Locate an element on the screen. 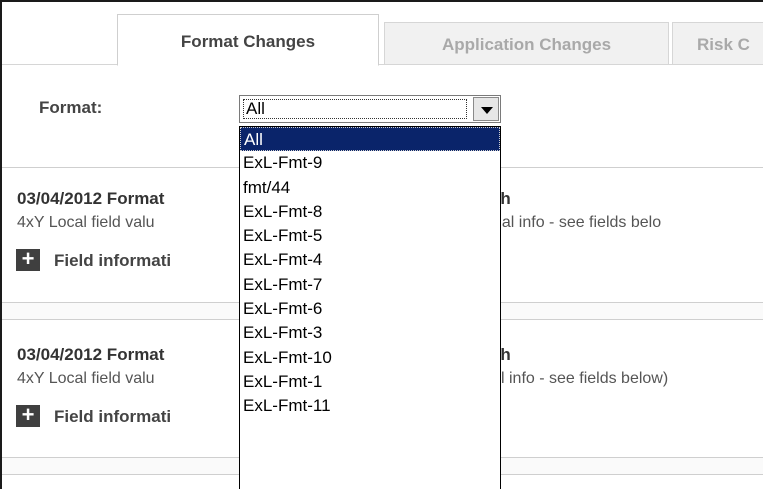 The width and height of the screenshot is (763, 489). format-select: All is located at coordinates (370, 109).